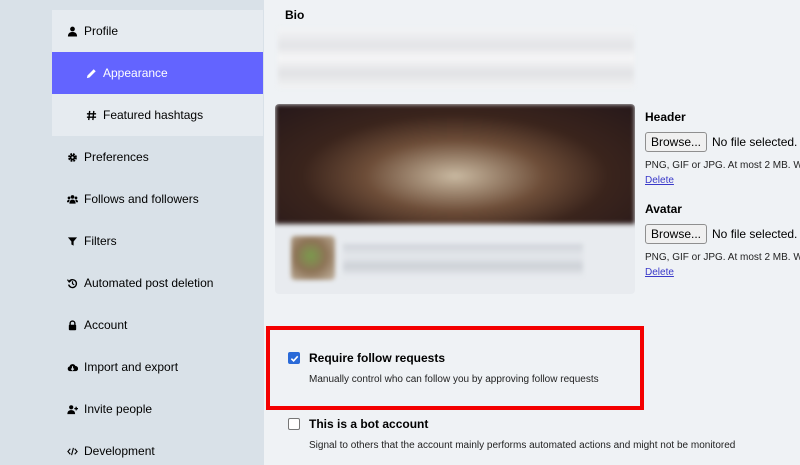 The image size is (800, 465). What do you see at coordinates (72, 325) in the screenshot?
I see `lock-icon` at bounding box center [72, 325].